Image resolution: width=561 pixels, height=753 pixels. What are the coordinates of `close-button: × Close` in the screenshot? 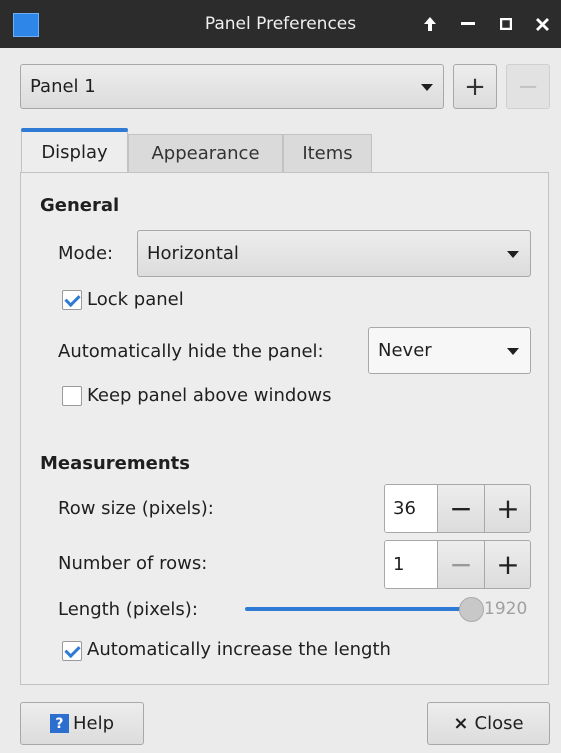 It's located at (488, 723).